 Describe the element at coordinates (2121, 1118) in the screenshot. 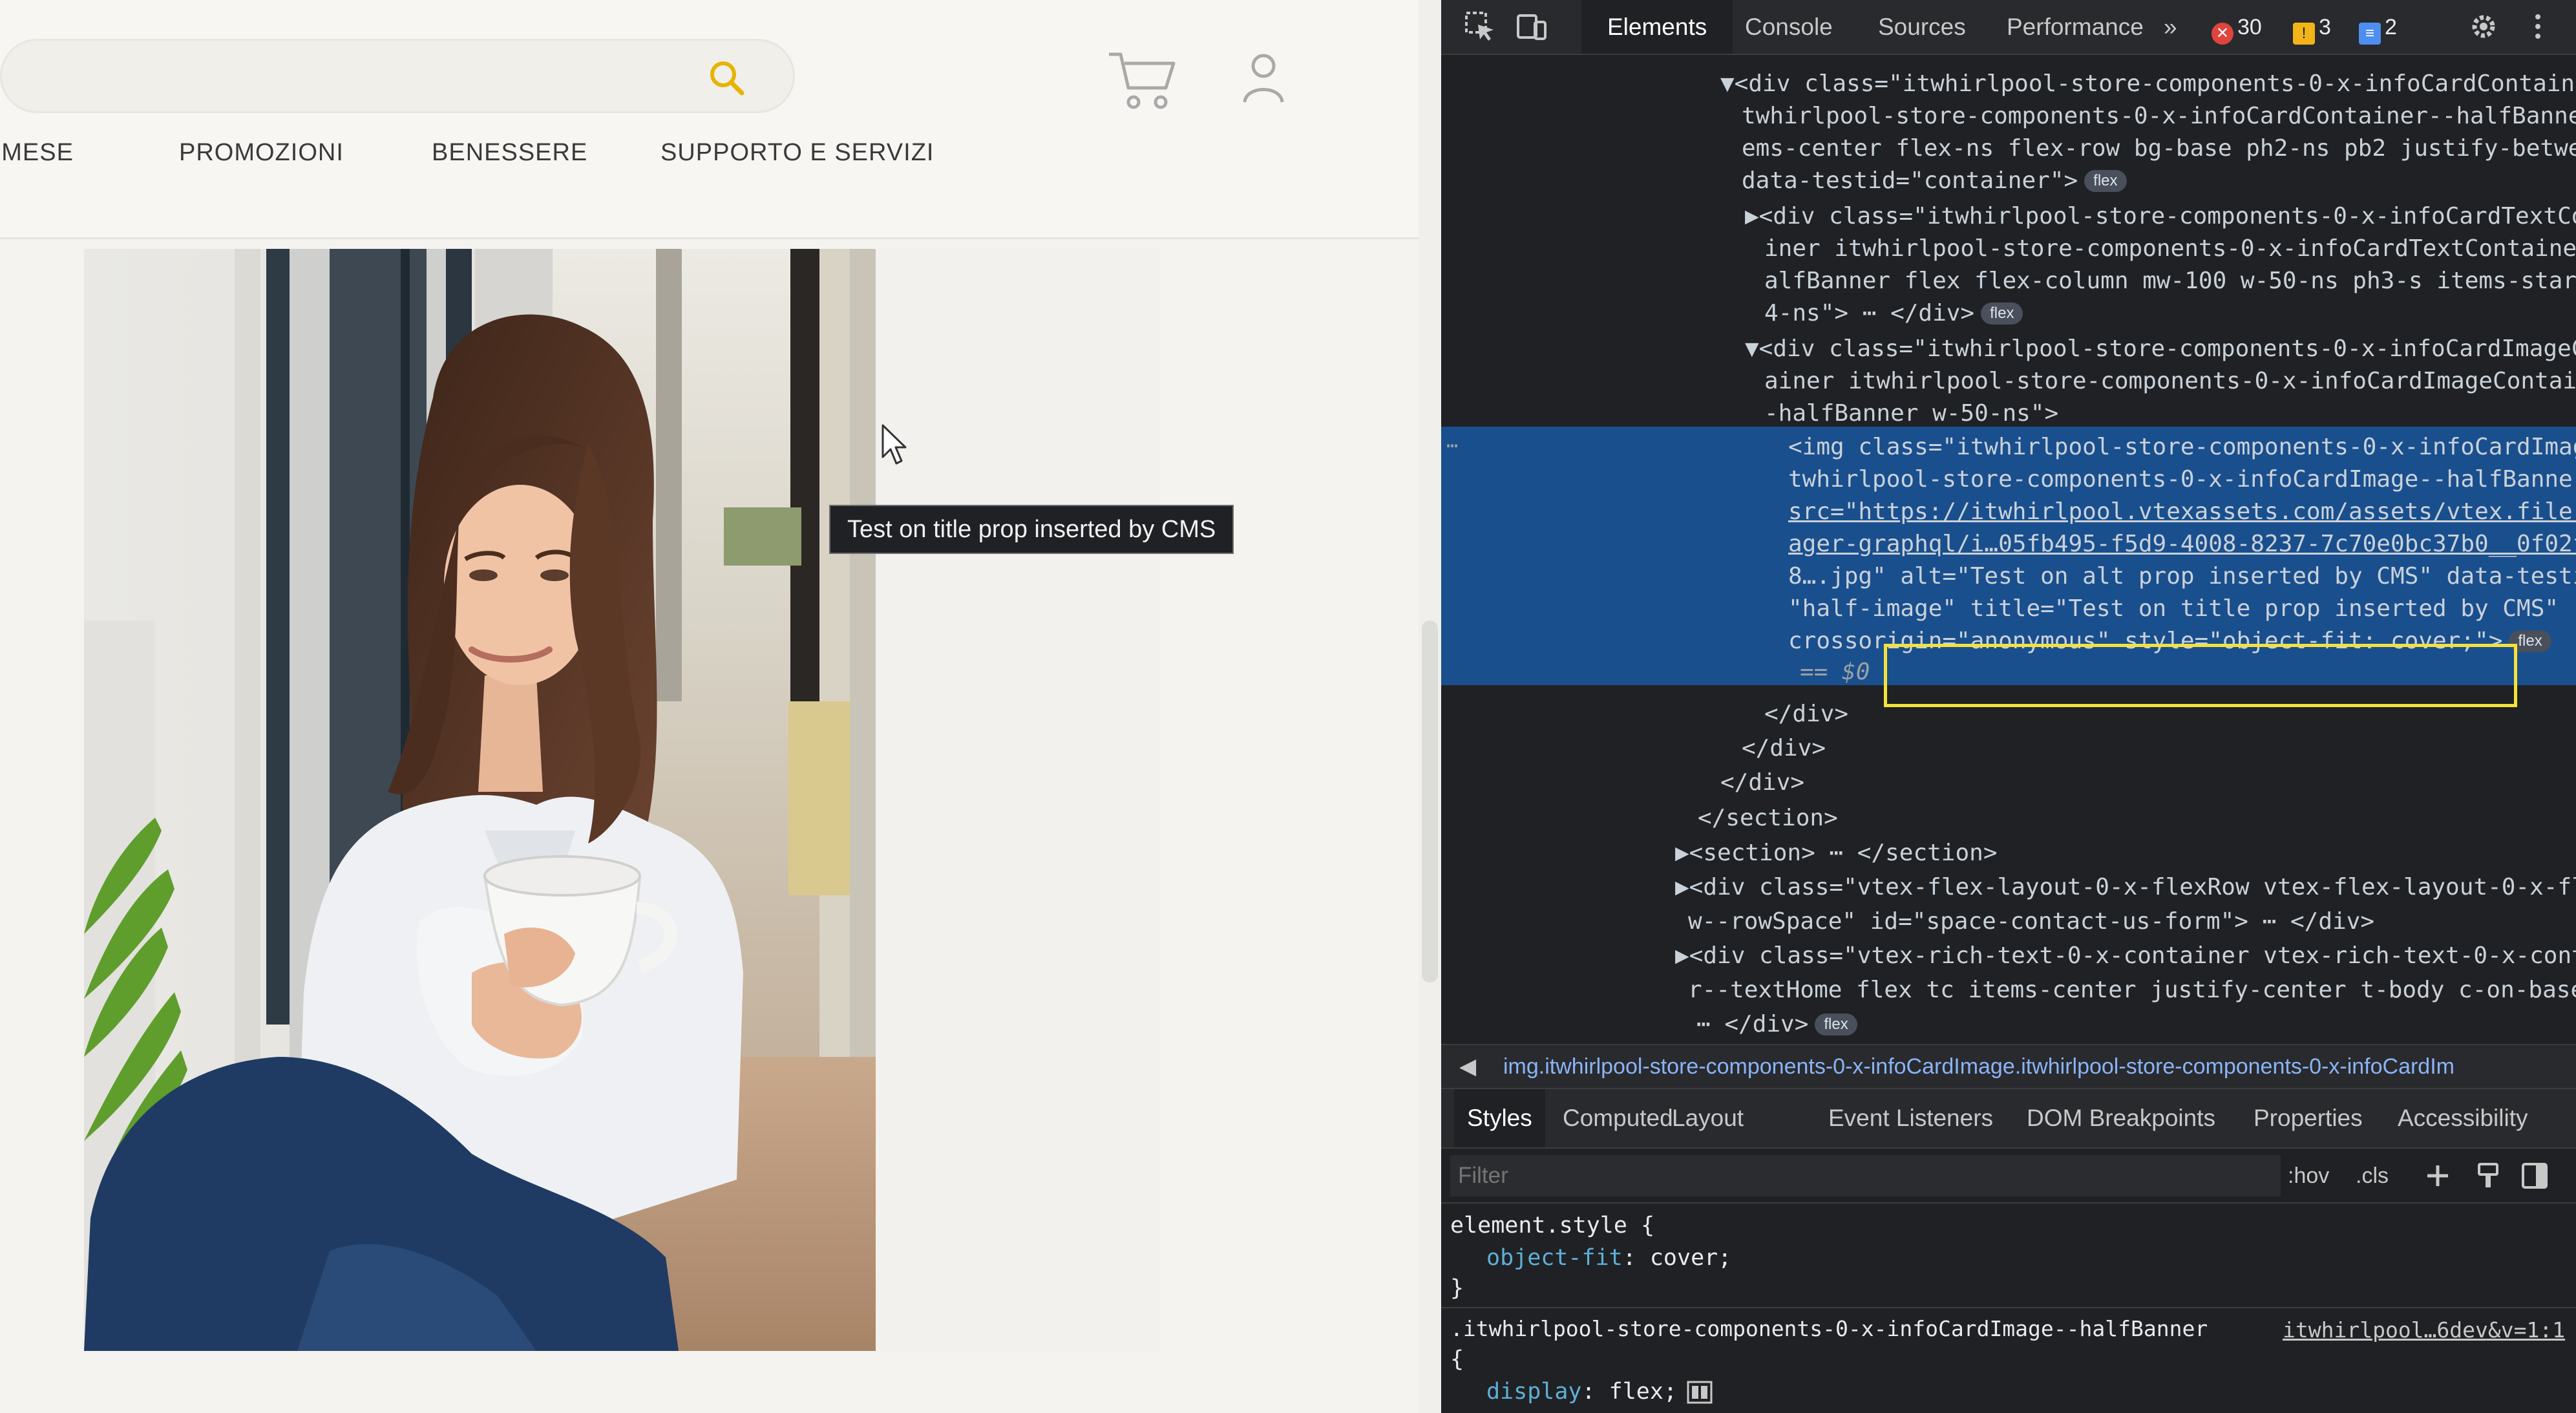

I see `tab-dom-breakpoints: DOM Breakpoints` at that location.